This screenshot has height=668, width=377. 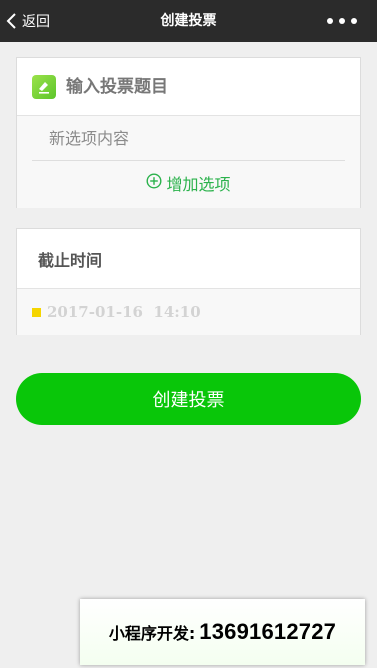 I want to click on options-area: 增加选项, so click(x=188, y=162).